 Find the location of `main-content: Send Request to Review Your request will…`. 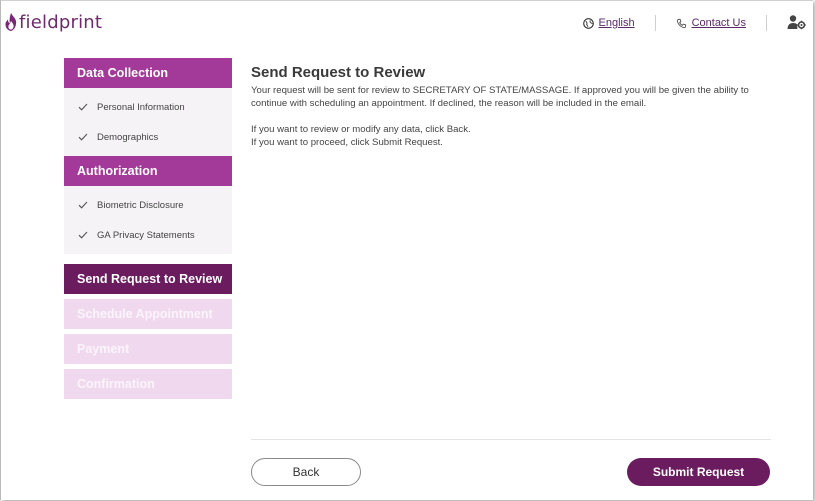

main-content: Send Request to Review Your request will… is located at coordinates (513, 107).